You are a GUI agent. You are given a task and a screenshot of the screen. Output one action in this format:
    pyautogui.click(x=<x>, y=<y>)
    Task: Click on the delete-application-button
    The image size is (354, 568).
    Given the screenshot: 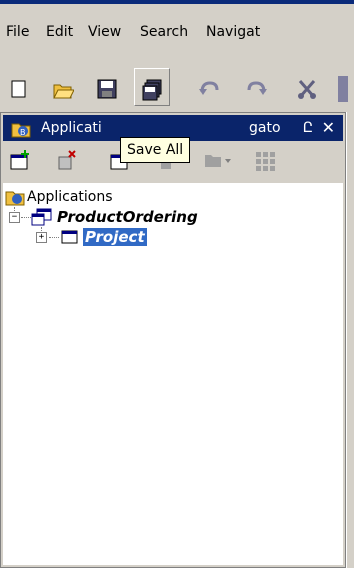 What is the action you would take?
    pyautogui.click(x=68, y=162)
    